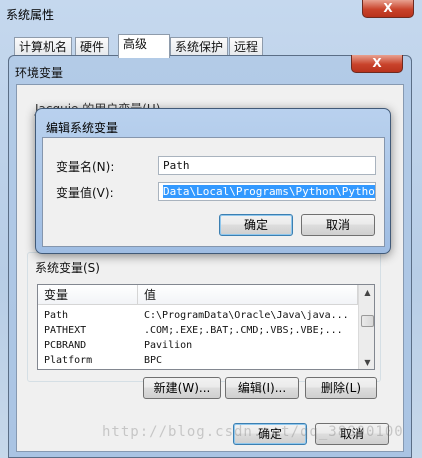 This screenshot has height=458, width=422. What do you see at coordinates (253, 432) in the screenshot?
I see `watermark: http://blog.csdn.net/qq_38800100` at bounding box center [253, 432].